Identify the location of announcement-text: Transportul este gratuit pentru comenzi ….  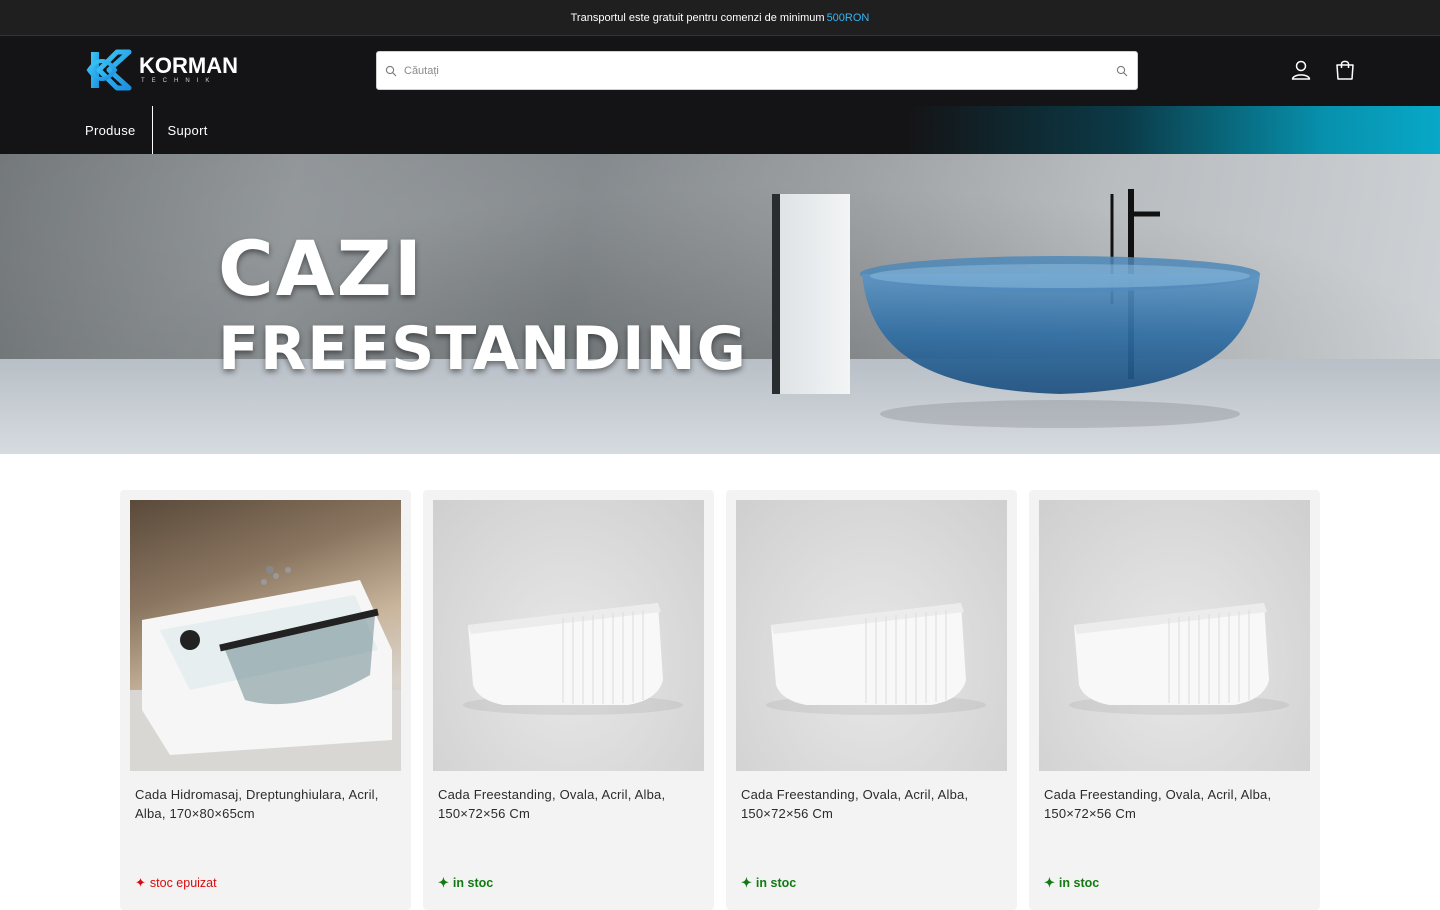
(697, 17).